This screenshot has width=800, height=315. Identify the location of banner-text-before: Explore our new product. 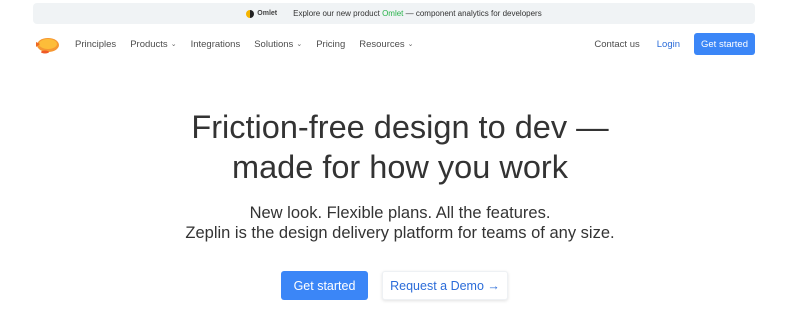
(338, 13).